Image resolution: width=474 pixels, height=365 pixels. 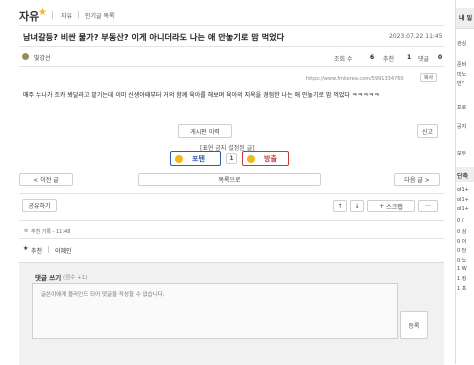 I want to click on views-count: 6, so click(x=372, y=57).